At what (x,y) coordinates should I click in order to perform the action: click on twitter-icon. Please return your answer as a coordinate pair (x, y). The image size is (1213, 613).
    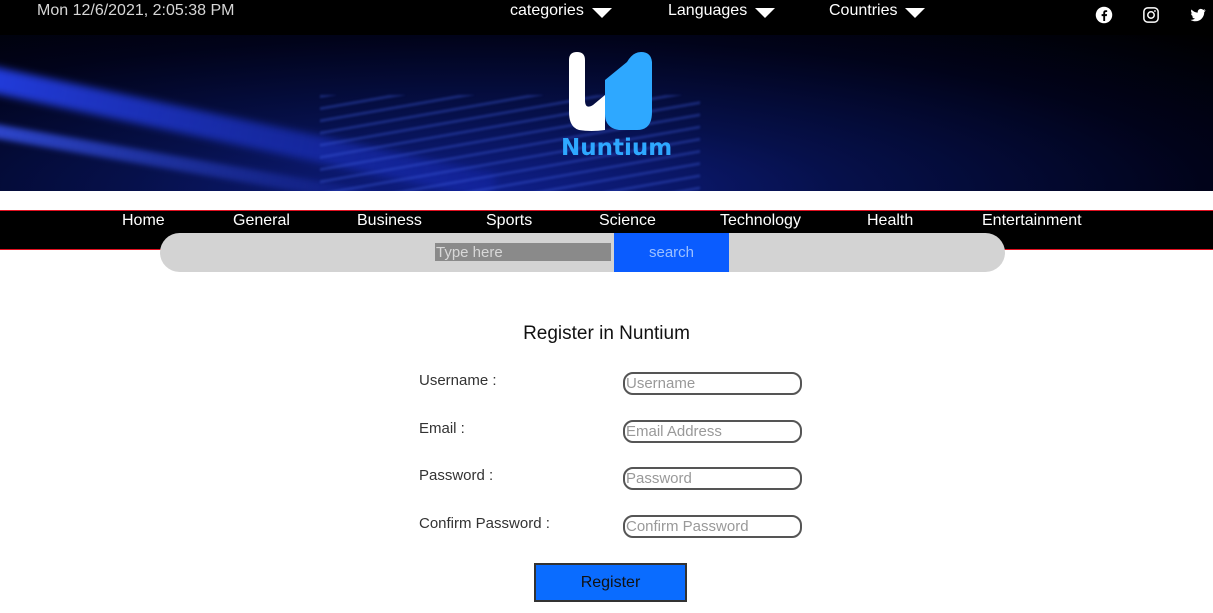
    Looking at the image, I should click on (1198, 15).